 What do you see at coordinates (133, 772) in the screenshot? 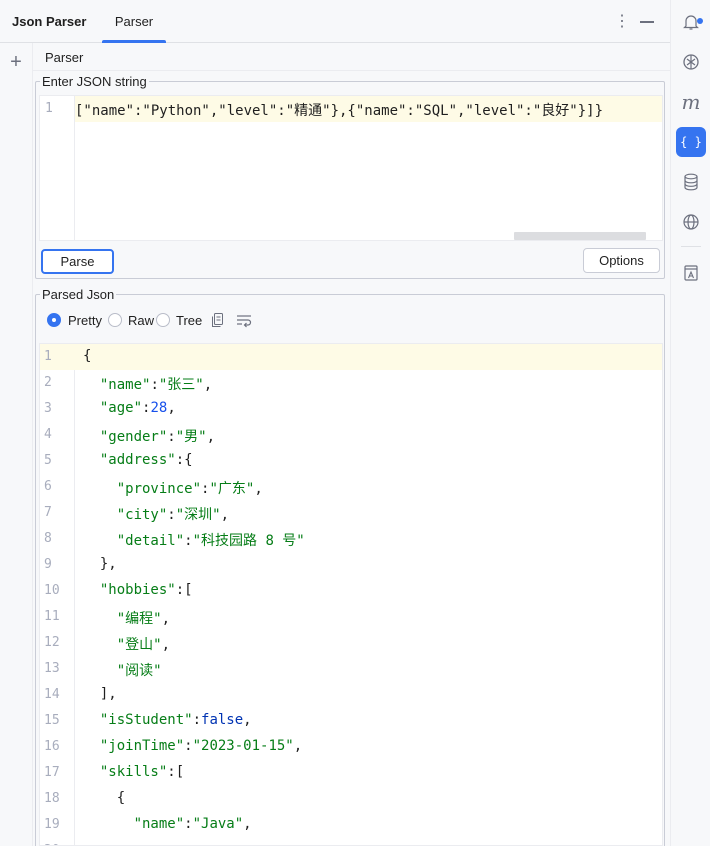
I see `code-text: "skills":[` at bounding box center [133, 772].